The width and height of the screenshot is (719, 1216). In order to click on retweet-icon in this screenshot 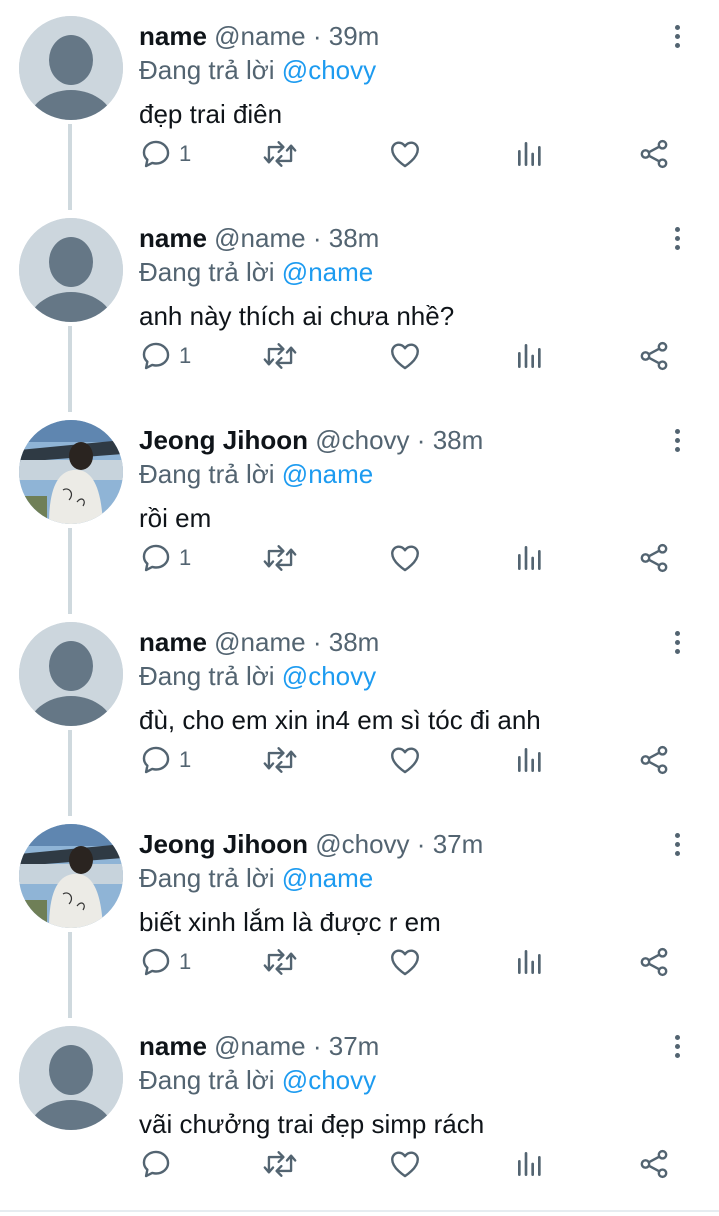, I will do `click(280, 1164)`.